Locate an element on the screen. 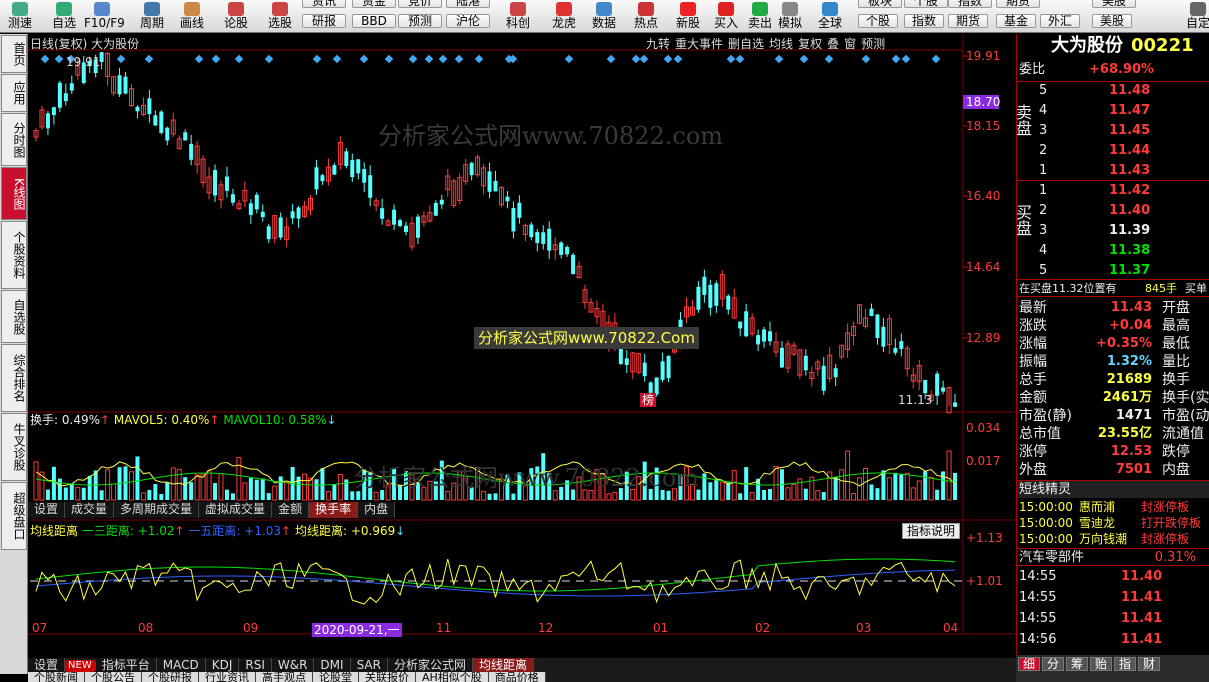 Image resolution: width=1209 pixels, height=682 pixels. turnover-bar is located at coordinates (823, 496).